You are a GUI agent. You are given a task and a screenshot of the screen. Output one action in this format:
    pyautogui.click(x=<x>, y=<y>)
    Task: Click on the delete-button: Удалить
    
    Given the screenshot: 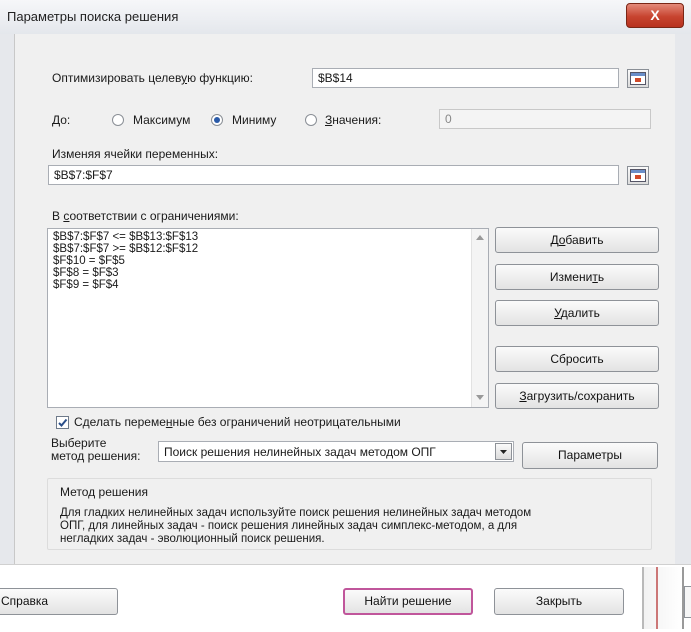 What is the action you would take?
    pyautogui.click(x=577, y=313)
    